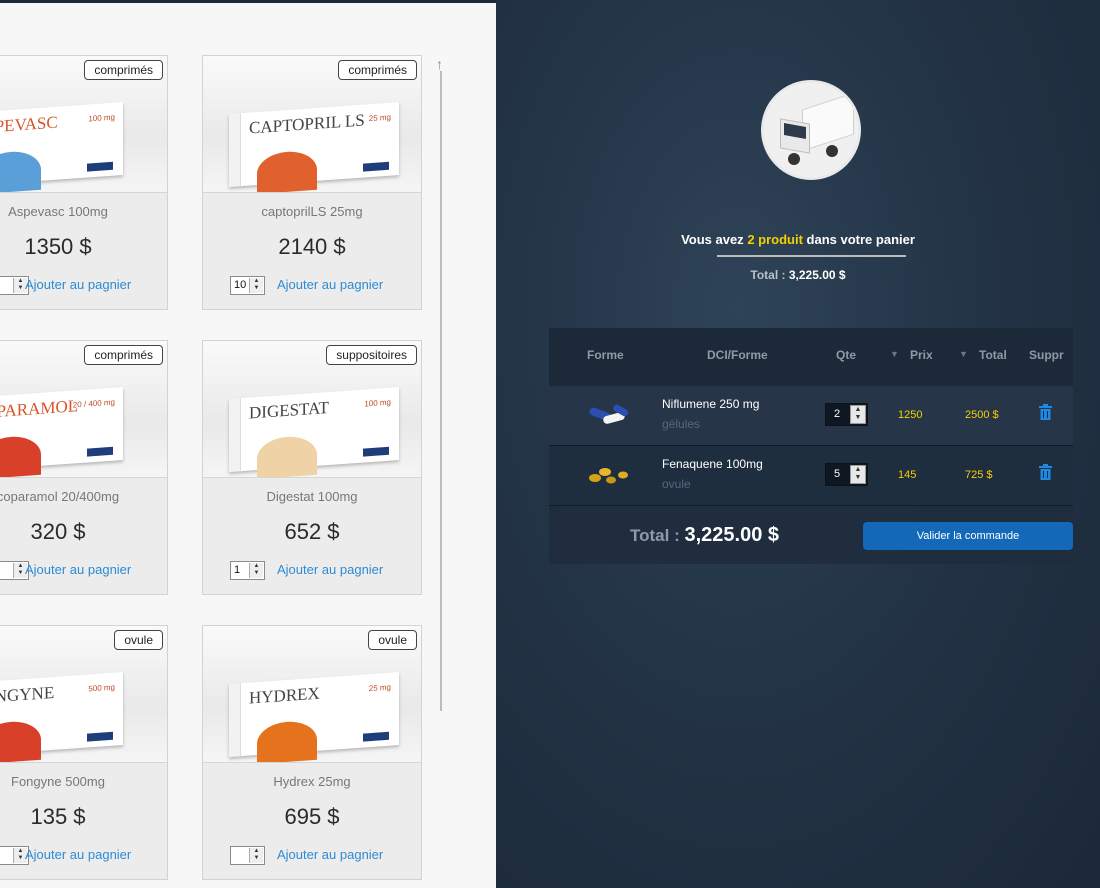  What do you see at coordinates (811, 130) in the screenshot?
I see `delivery-truck-icon` at bounding box center [811, 130].